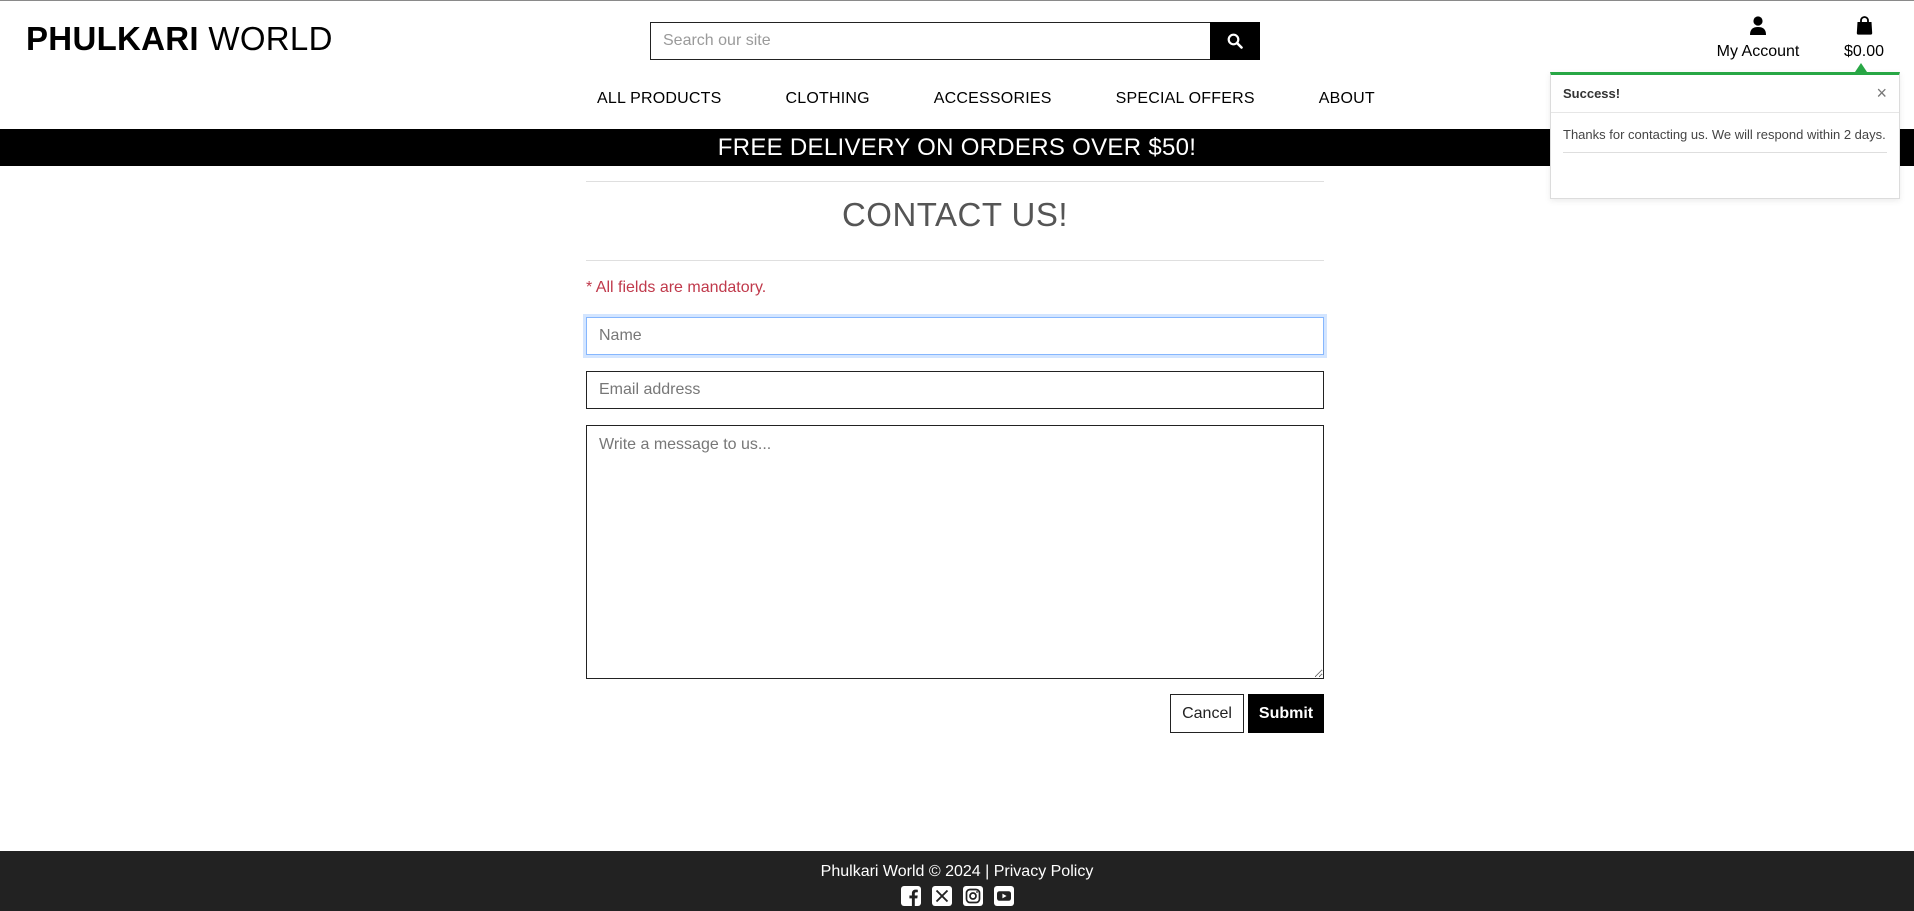 This screenshot has height=911, width=1914. I want to click on close-icon: ×, so click(1881, 93).